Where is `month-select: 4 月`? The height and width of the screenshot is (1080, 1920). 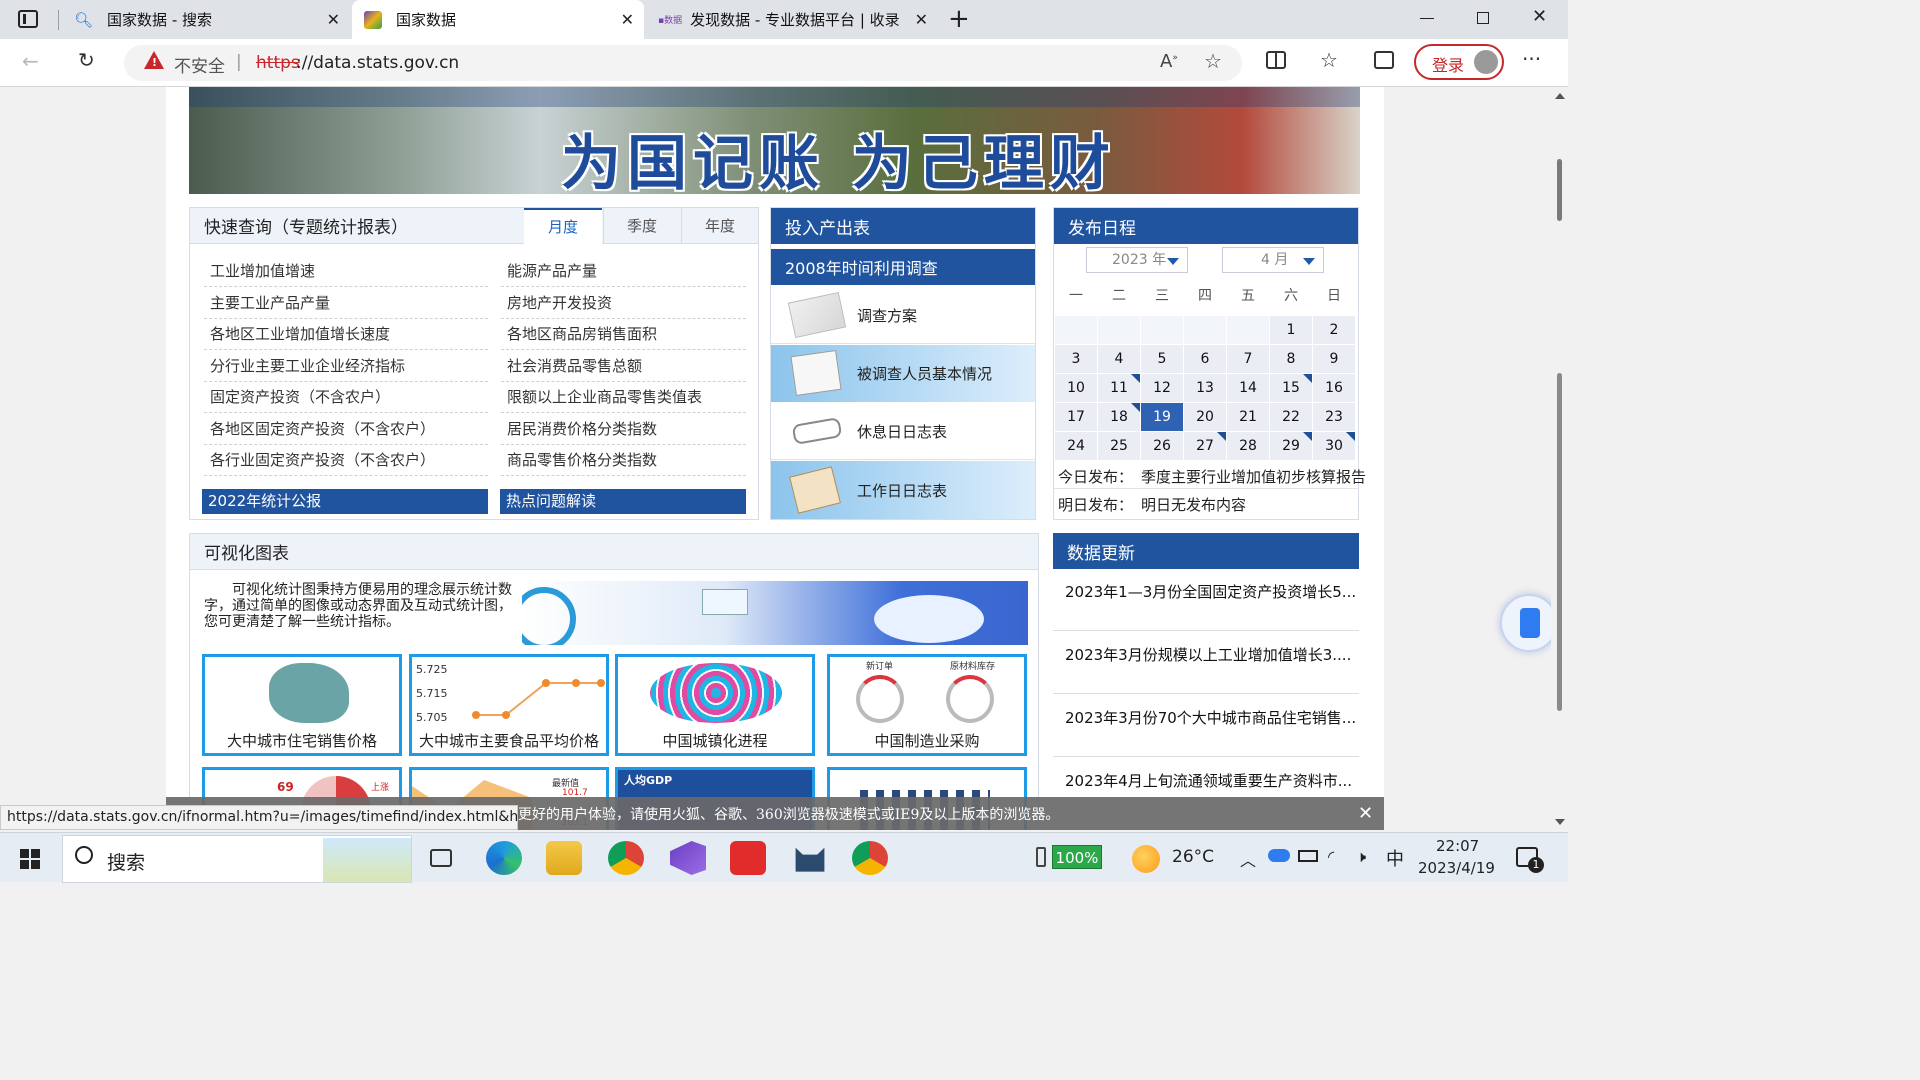
month-select: 4 月 is located at coordinates (1273, 260).